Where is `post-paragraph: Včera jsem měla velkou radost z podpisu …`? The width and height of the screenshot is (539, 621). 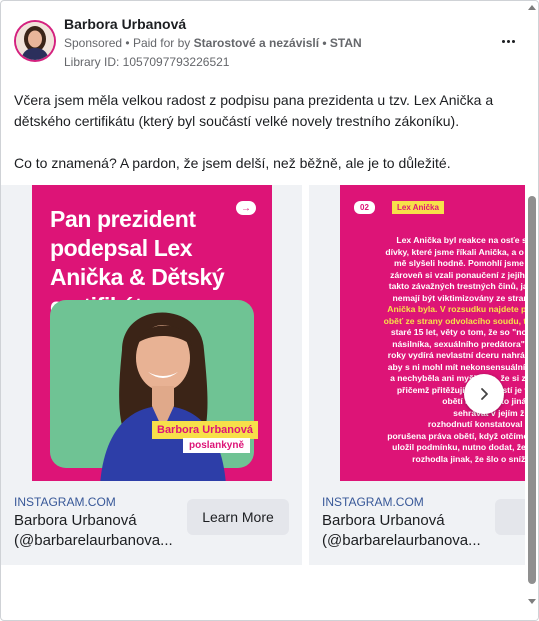 post-paragraph: Včera jsem měla velkou radost z podpisu … is located at coordinates (254, 110).